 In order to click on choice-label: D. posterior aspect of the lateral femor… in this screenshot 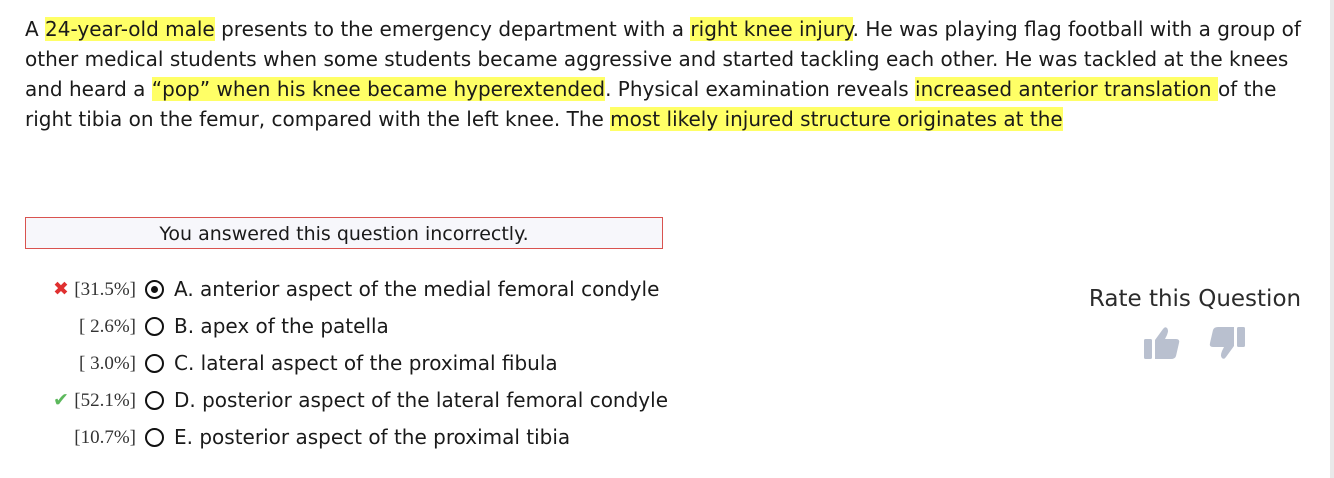, I will do `click(421, 400)`.